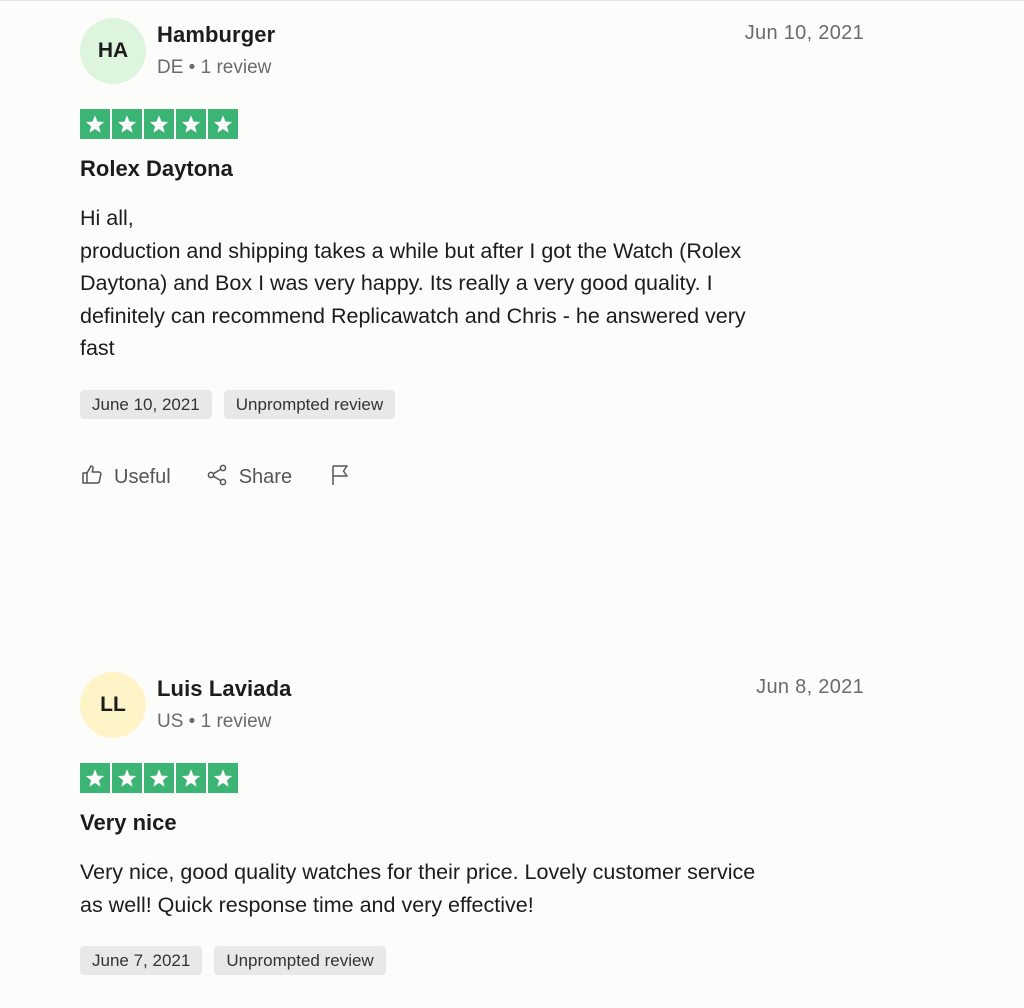 The image size is (1024, 1008). I want to click on review-header: HA Hamburger DE • 1 review Jun 10, 2021, so click(472, 52).